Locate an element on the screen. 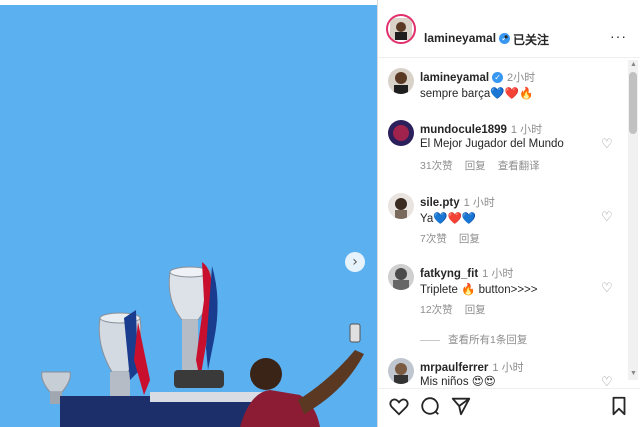 The image size is (640, 427). view-replies-link: 查看所有1条回复 is located at coordinates (473, 339).